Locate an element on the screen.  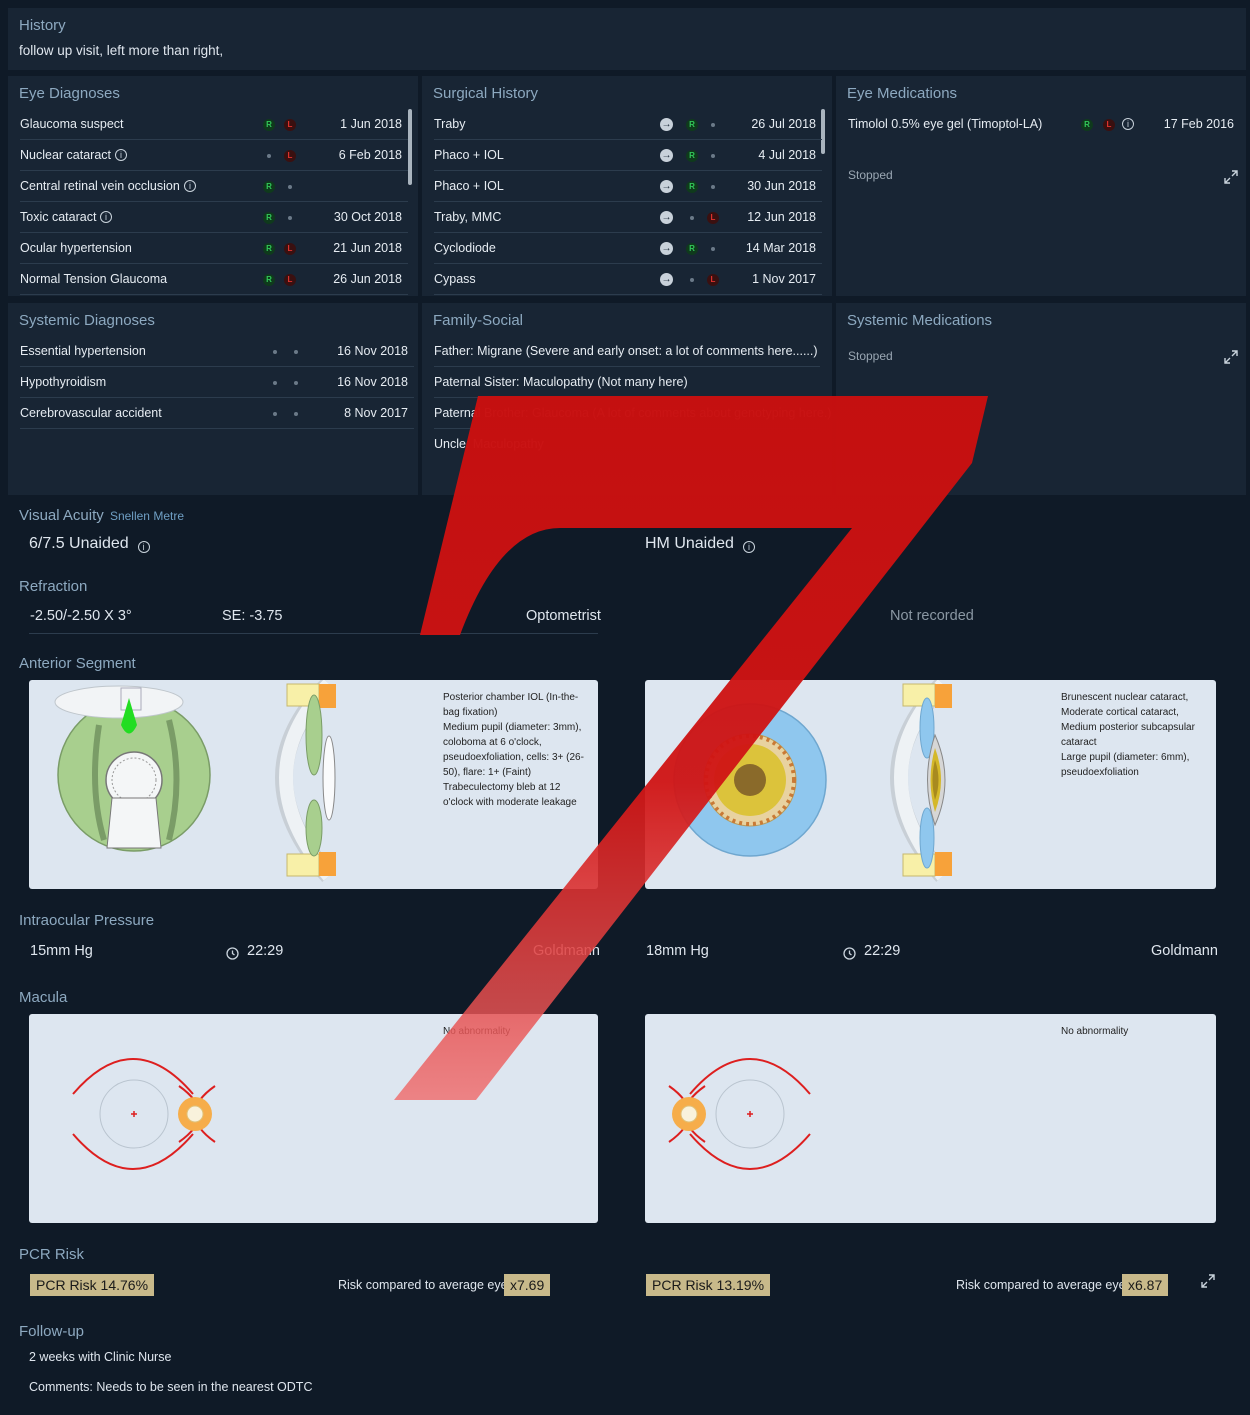
macula-right-drawing is located at coordinates (144, 1114).